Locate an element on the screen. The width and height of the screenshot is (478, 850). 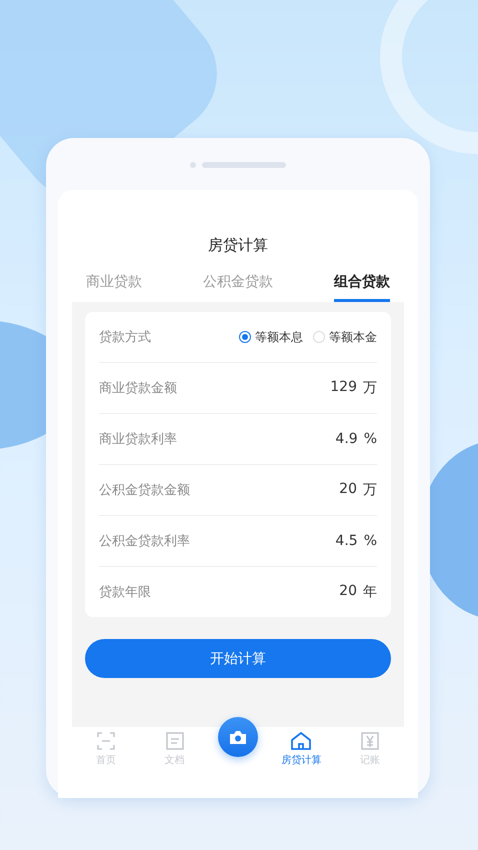
radio-option: 等额本息 is located at coordinates (271, 337).